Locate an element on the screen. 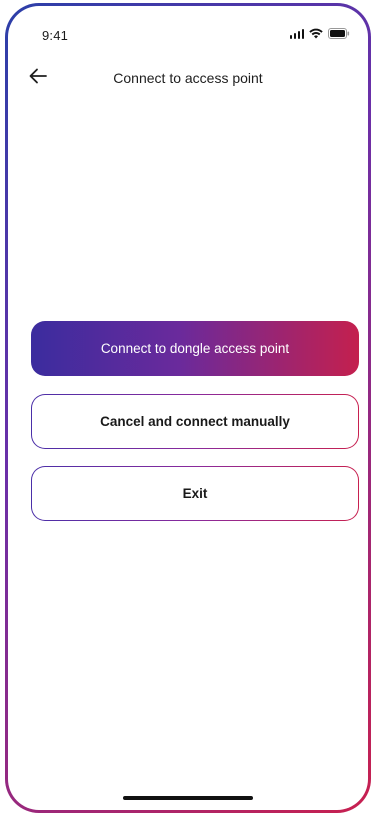 This screenshot has height=819, width=380. page-title: Connect to access point is located at coordinates (188, 78).